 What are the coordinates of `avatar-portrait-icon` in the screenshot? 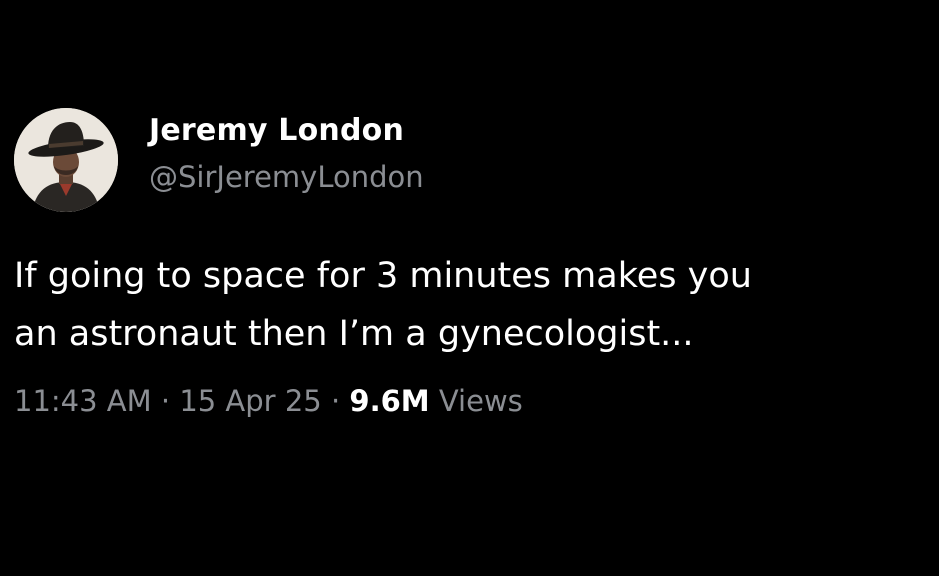 It's located at (66, 160).